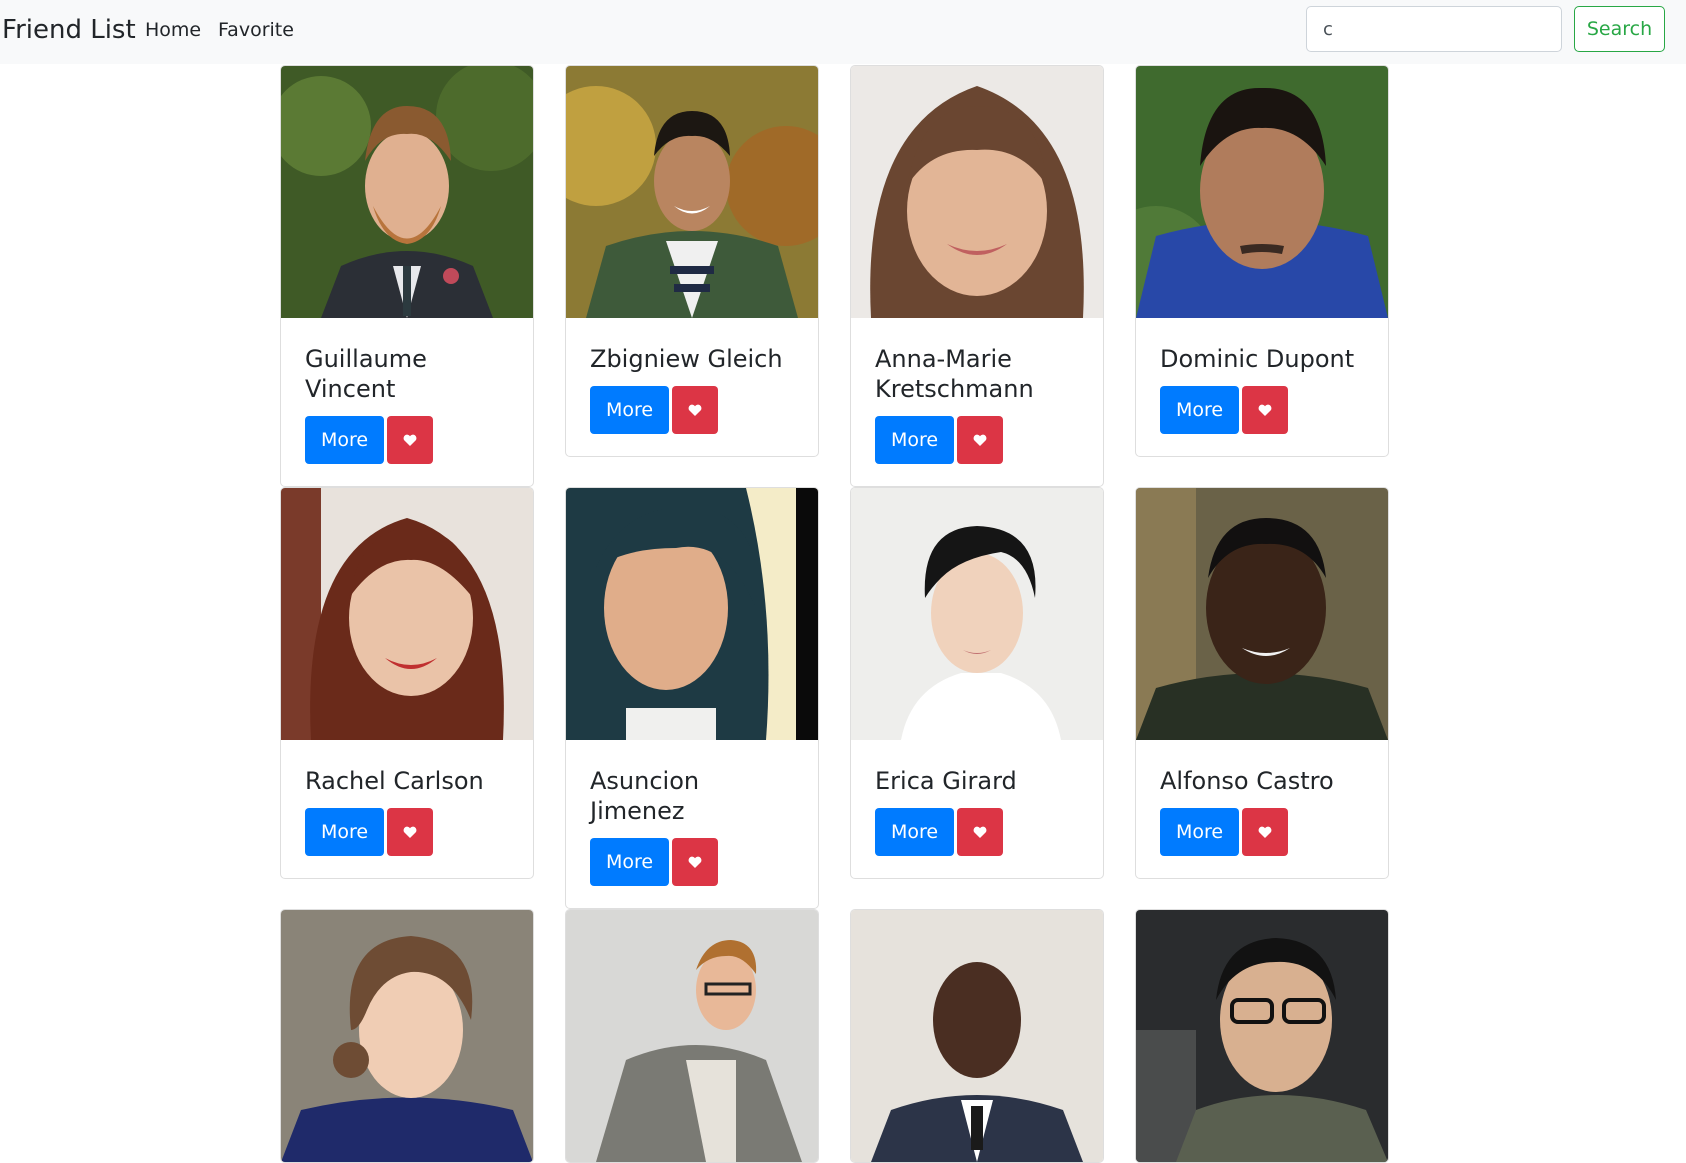 The image size is (1686, 1163). I want to click on friend-card: Dominic Dupont More, so click(1262, 261).